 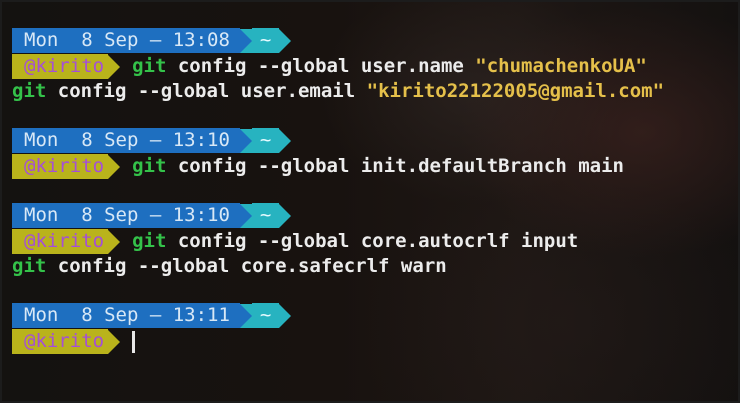 What do you see at coordinates (126, 315) in the screenshot?
I see `prompt-datetime: Mon 8 Sep – 13:11` at bounding box center [126, 315].